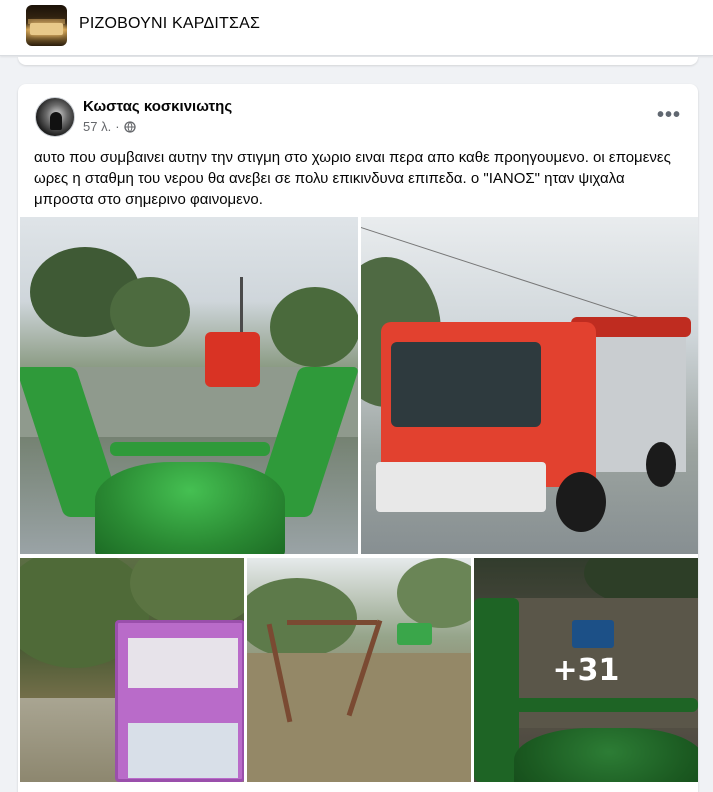 The image size is (713, 792). What do you see at coordinates (169, 24) in the screenshot?
I see `group-title: ΡΙΖΟΒΟΥΝΙ ΚΑΡΔΙΤΣΑΣ` at bounding box center [169, 24].